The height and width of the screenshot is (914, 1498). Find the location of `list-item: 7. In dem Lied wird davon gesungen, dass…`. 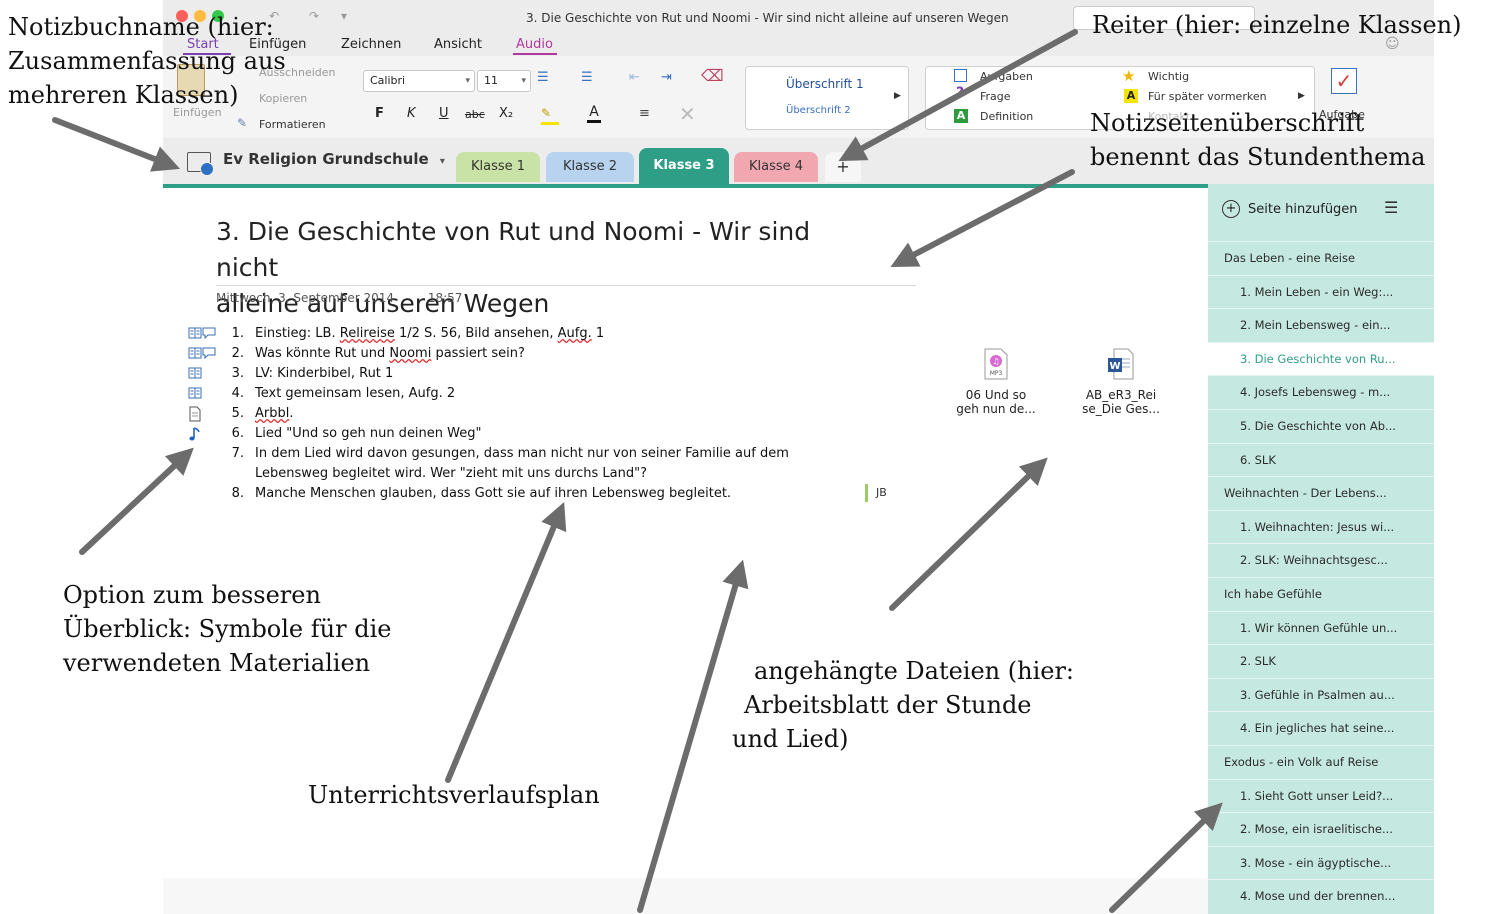

list-item: 7. In dem Lied wird davon gesungen, dass… is located at coordinates (538, 454).